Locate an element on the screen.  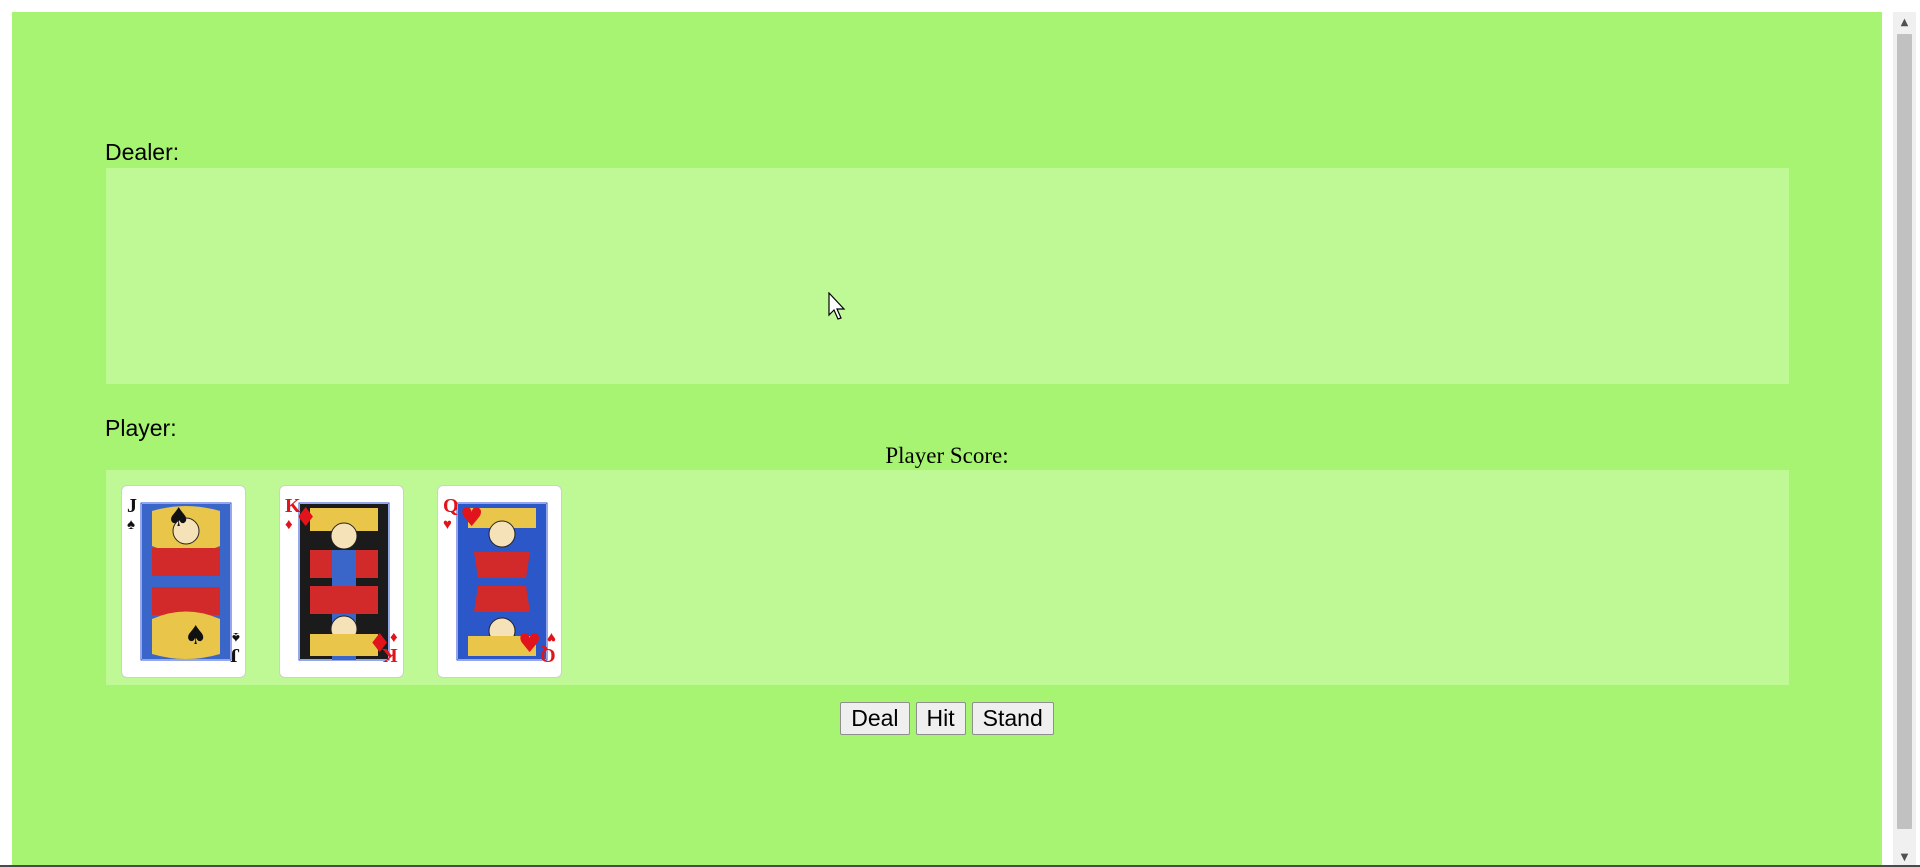
mouse-cursor-icon is located at coordinates (837, 306).